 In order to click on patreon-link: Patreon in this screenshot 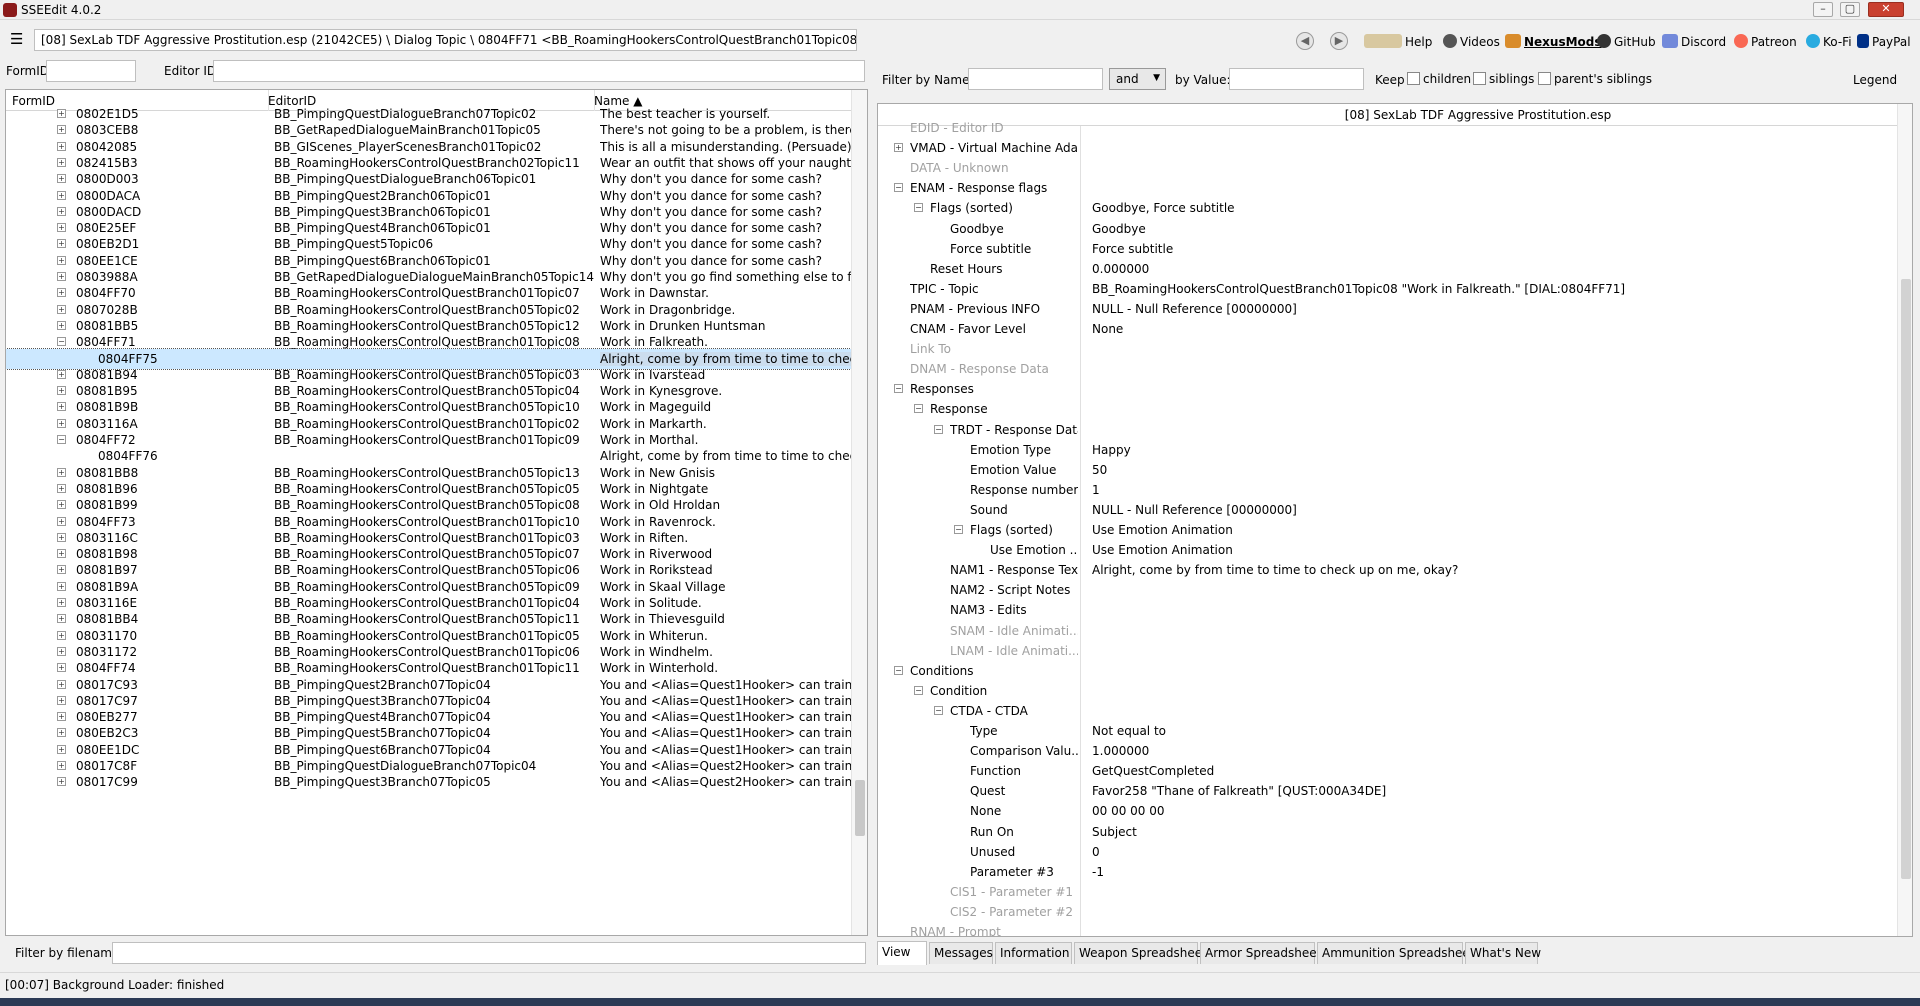, I will do `click(1765, 41)`.